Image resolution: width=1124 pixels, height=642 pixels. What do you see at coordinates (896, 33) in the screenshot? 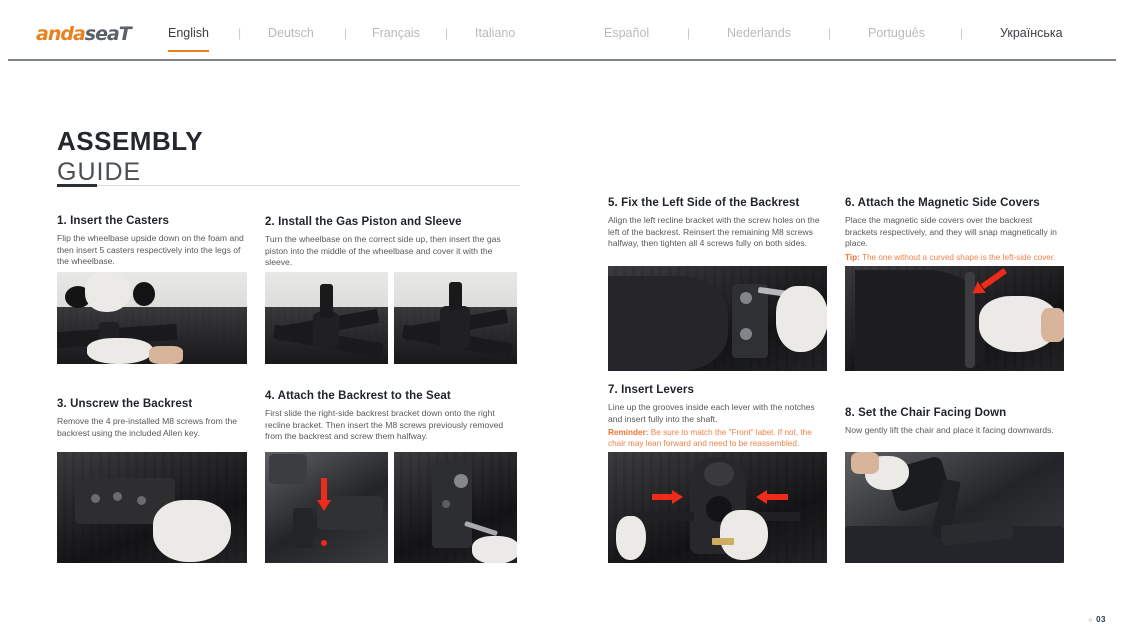
I see `lang-link-portugues: Português` at bounding box center [896, 33].